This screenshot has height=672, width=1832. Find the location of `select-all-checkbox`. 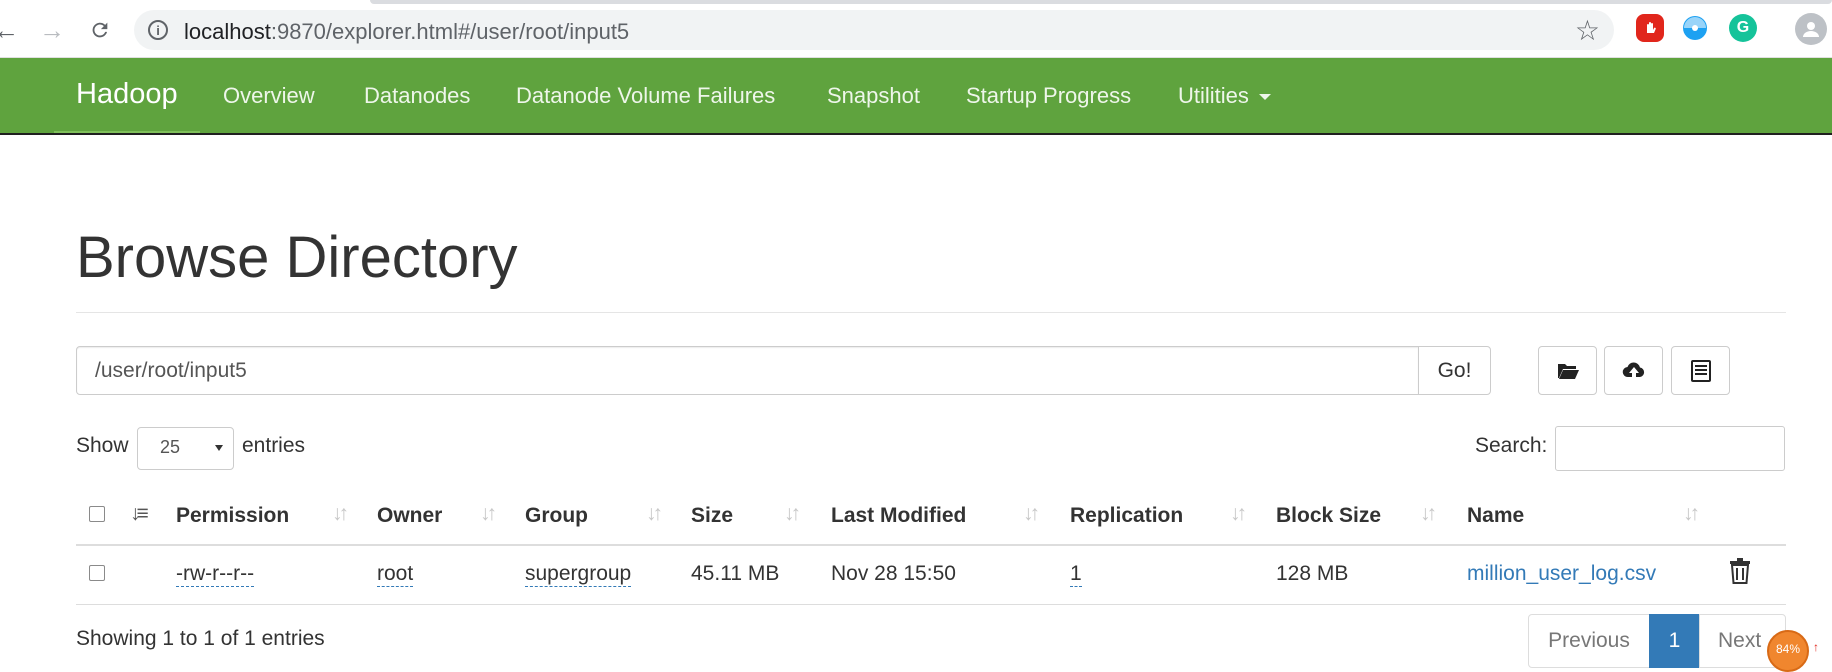

select-all-checkbox is located at coordinates (97, 514).